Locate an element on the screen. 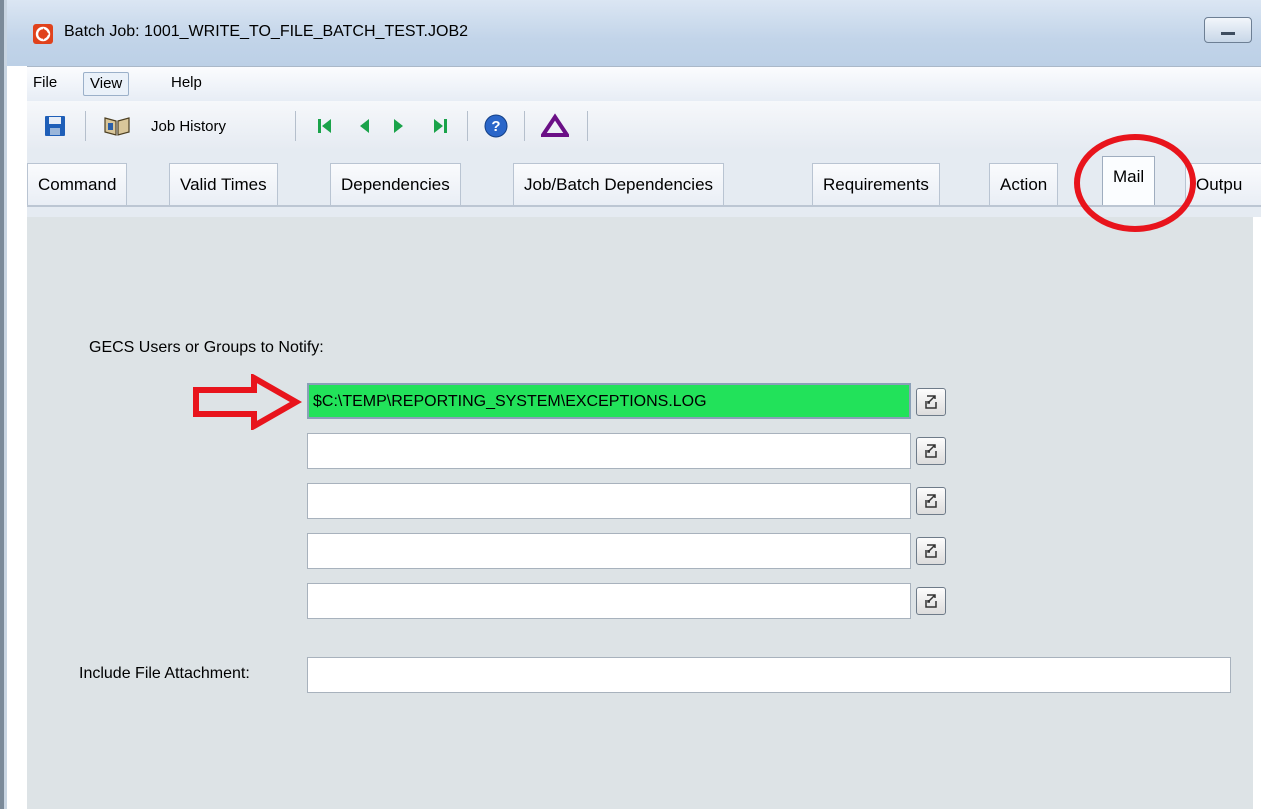 Image resolution: width=1261 pixels, height=809 pixels. notify-field-1: $C:\TEMP\REPORTING_SYSTEM\EXCEPTIONS.LOG is located at coordinates (609, 401).